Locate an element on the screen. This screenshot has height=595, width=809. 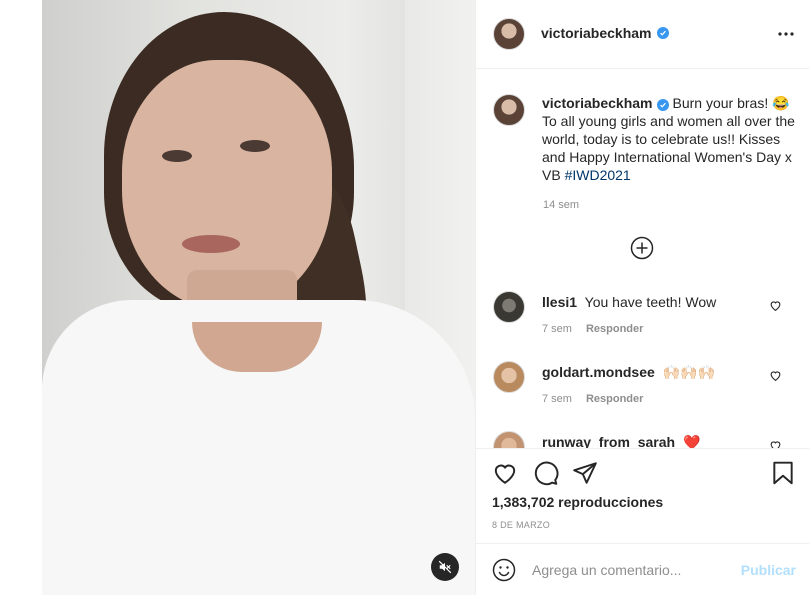
plus-circle-icon is located at coordinates (642, 248).